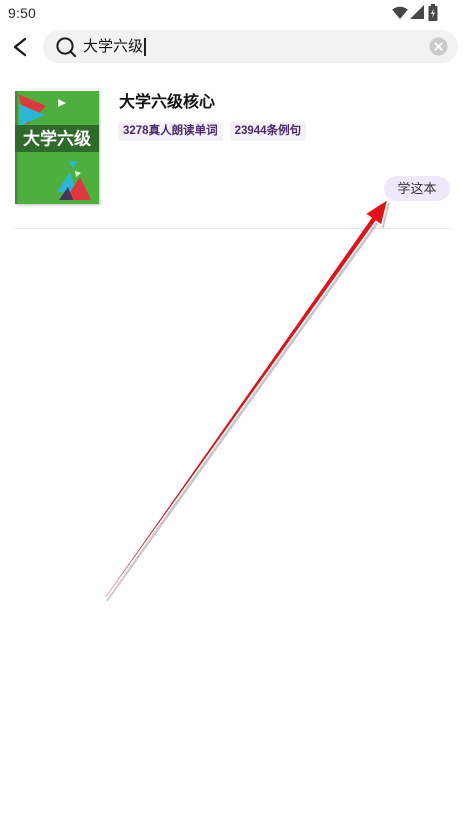 The width and height of the screenshot is (466, 828). What do you see at coordinates (433, 12) in the screenshot?
I see `battery-icon` at bounding box center [433, 12].